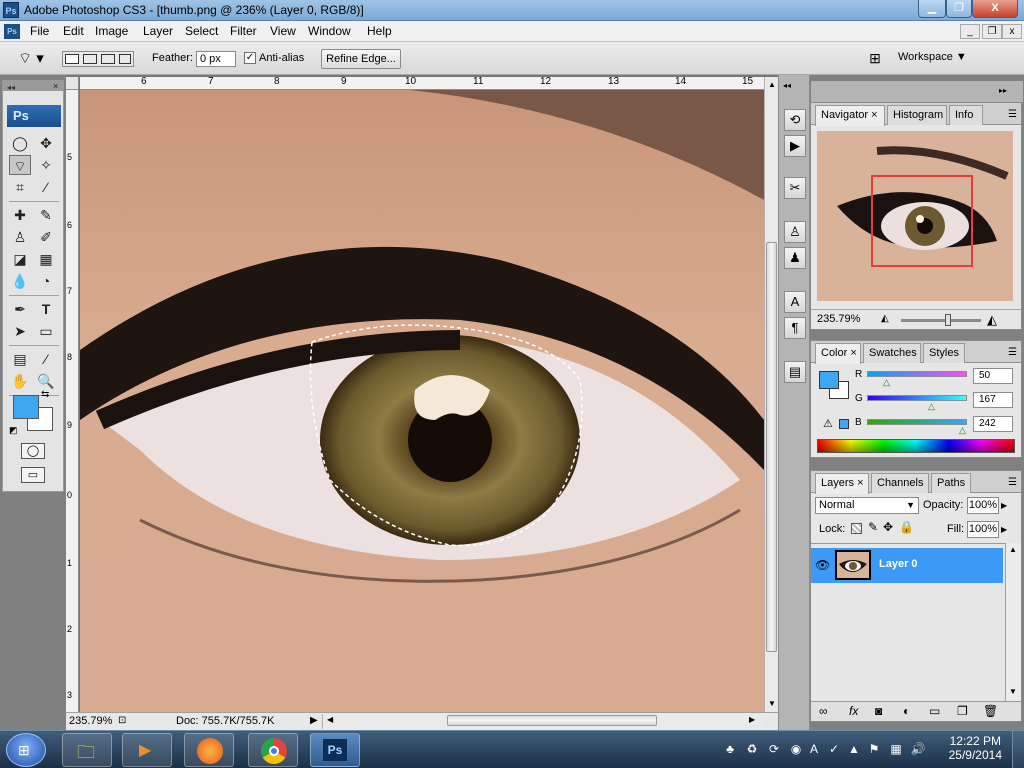 The image size is (1024, 768). Describe the element at coordinates (20, 381) in the screenshot. I see `hand-tool-icon: ✋` at that location.